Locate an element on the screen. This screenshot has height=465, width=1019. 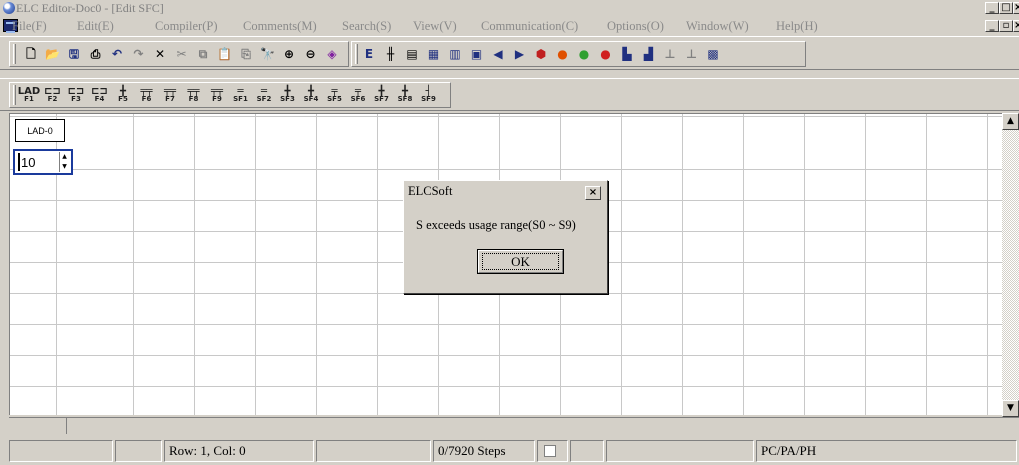
menu-item-compiler: Compiler(P) is located at coordinates (186, 26).